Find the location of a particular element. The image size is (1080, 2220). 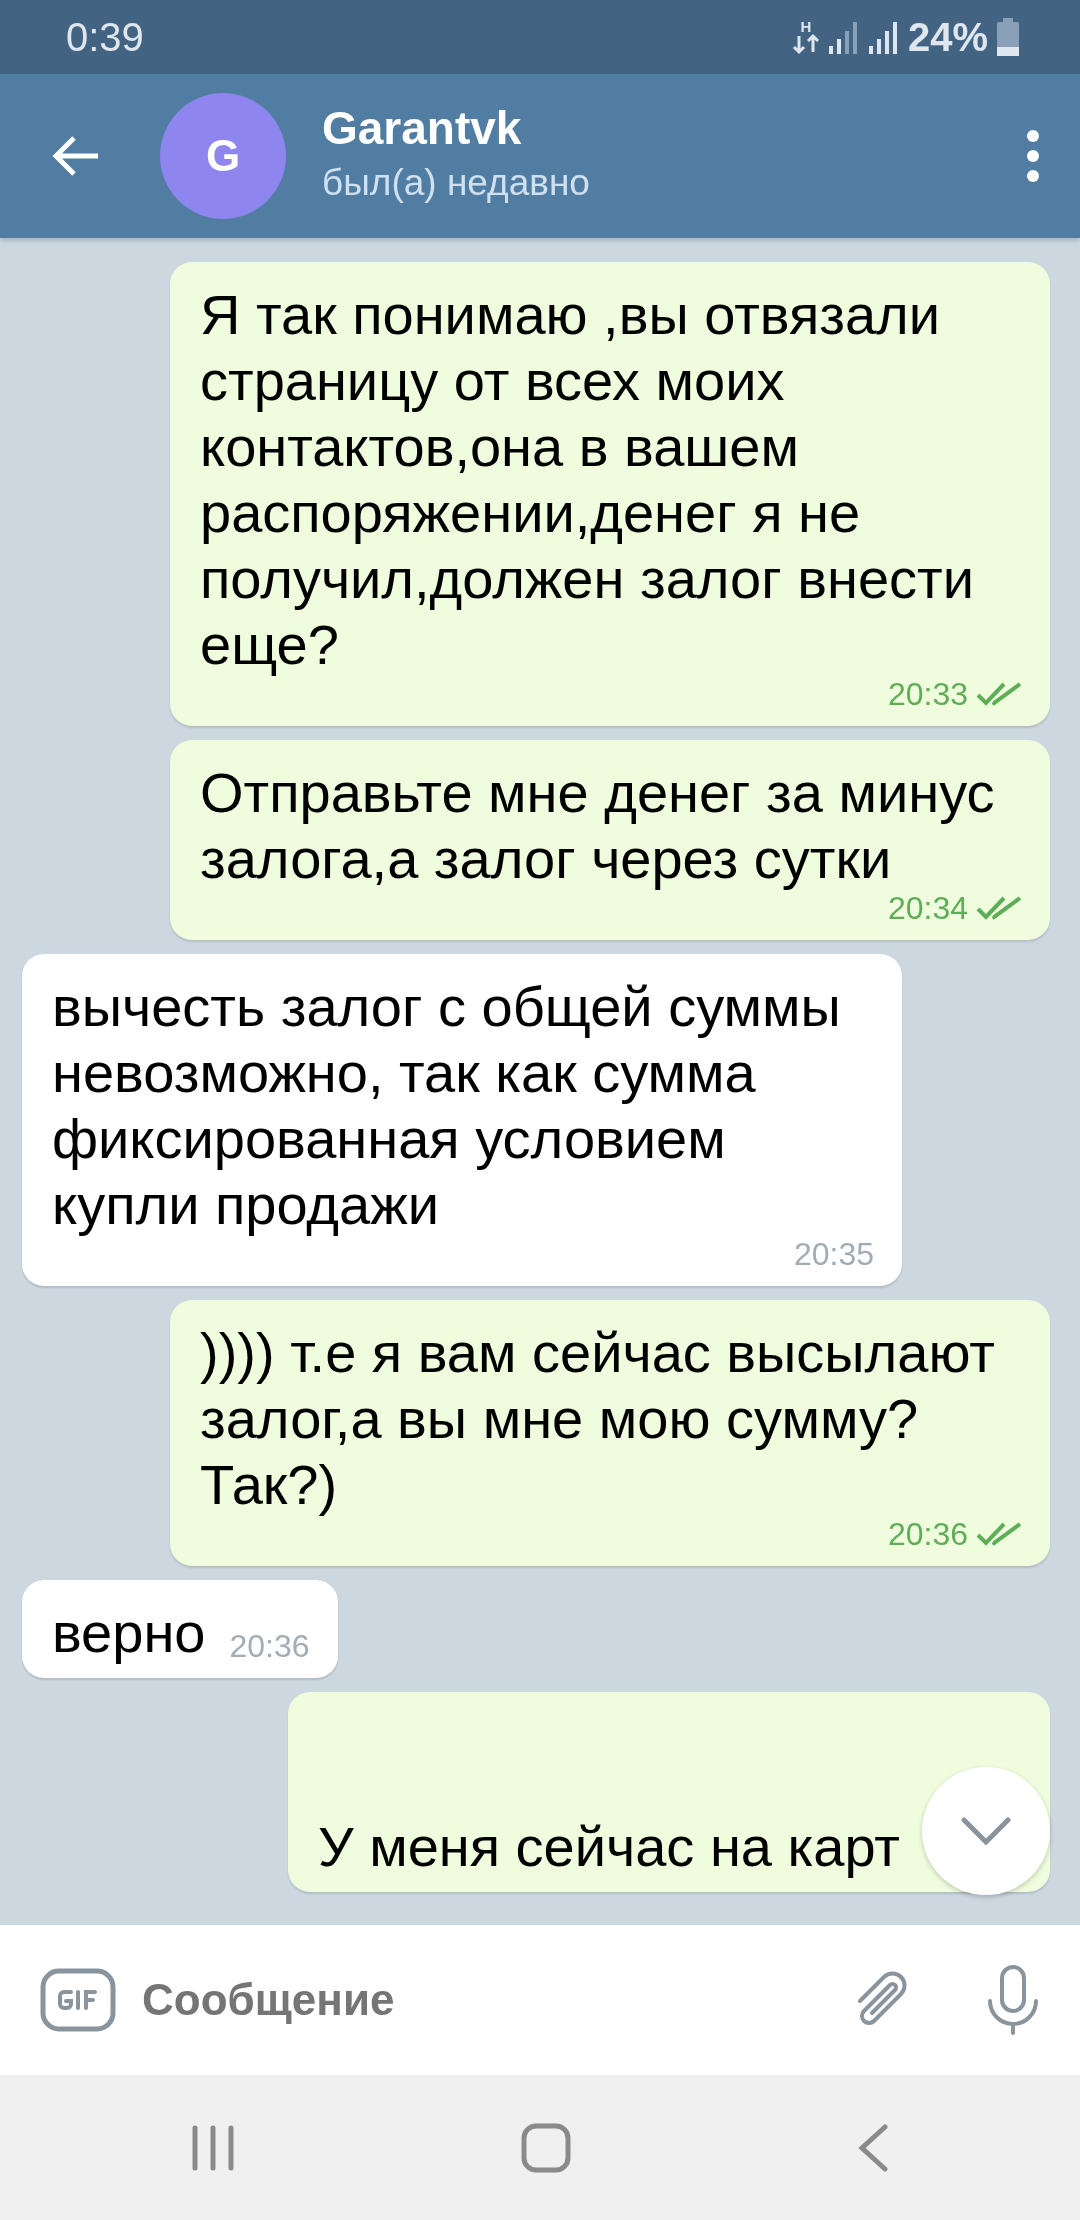

home-button is located at coordinates (546, 2147).